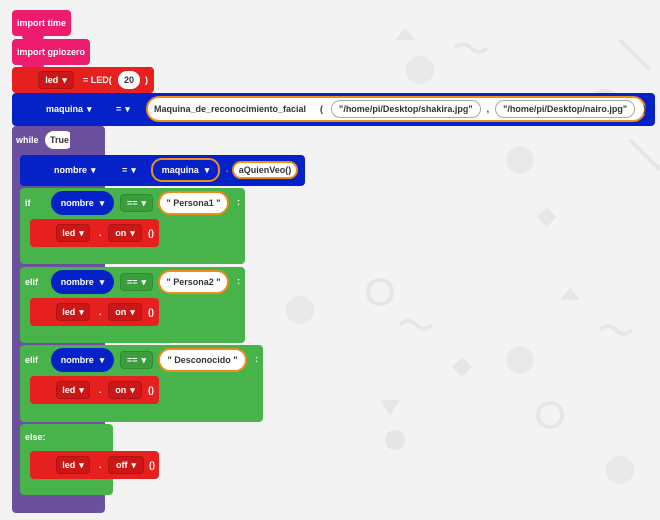 Image resolution: width=660 pixels, height=520 pixels. I want to click on nombre-variable-dropdown: nombre, so click(75, 170).